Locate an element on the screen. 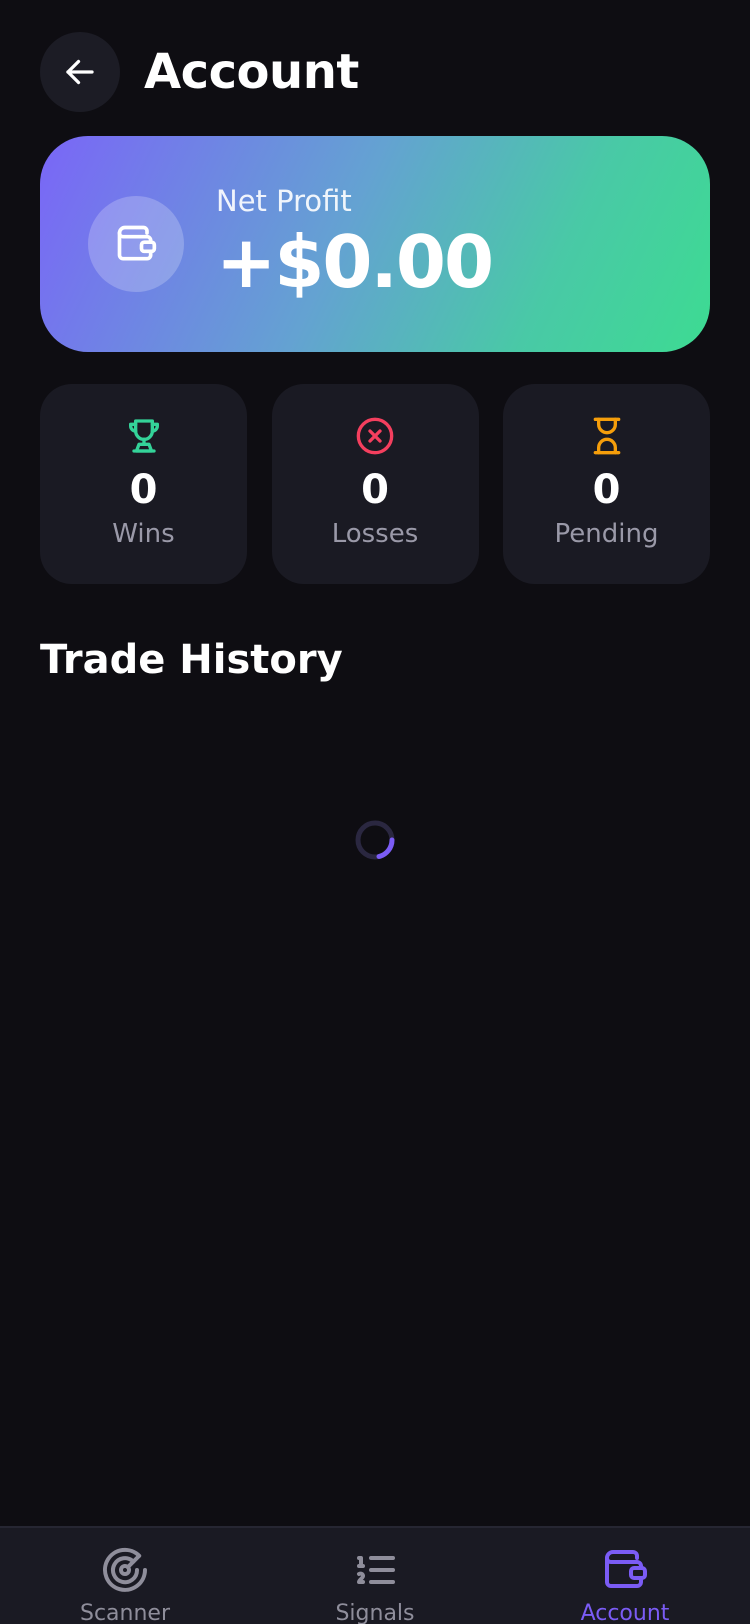 This screenshot has height=1624, width=750. net-profit-card: Net Profit +$0.00 is located at coordinates (375, 244).